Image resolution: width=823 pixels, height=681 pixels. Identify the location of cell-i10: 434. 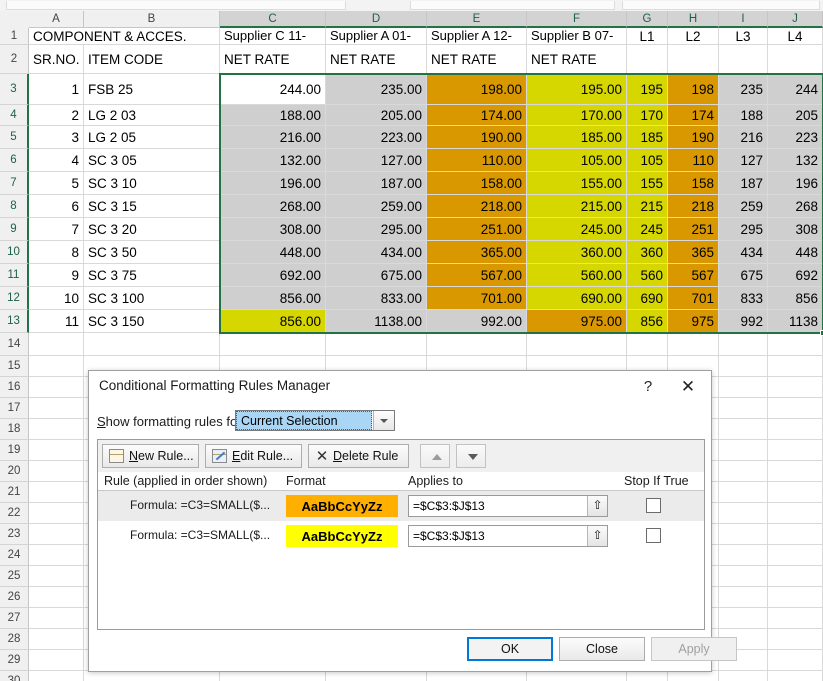
(743, 252).